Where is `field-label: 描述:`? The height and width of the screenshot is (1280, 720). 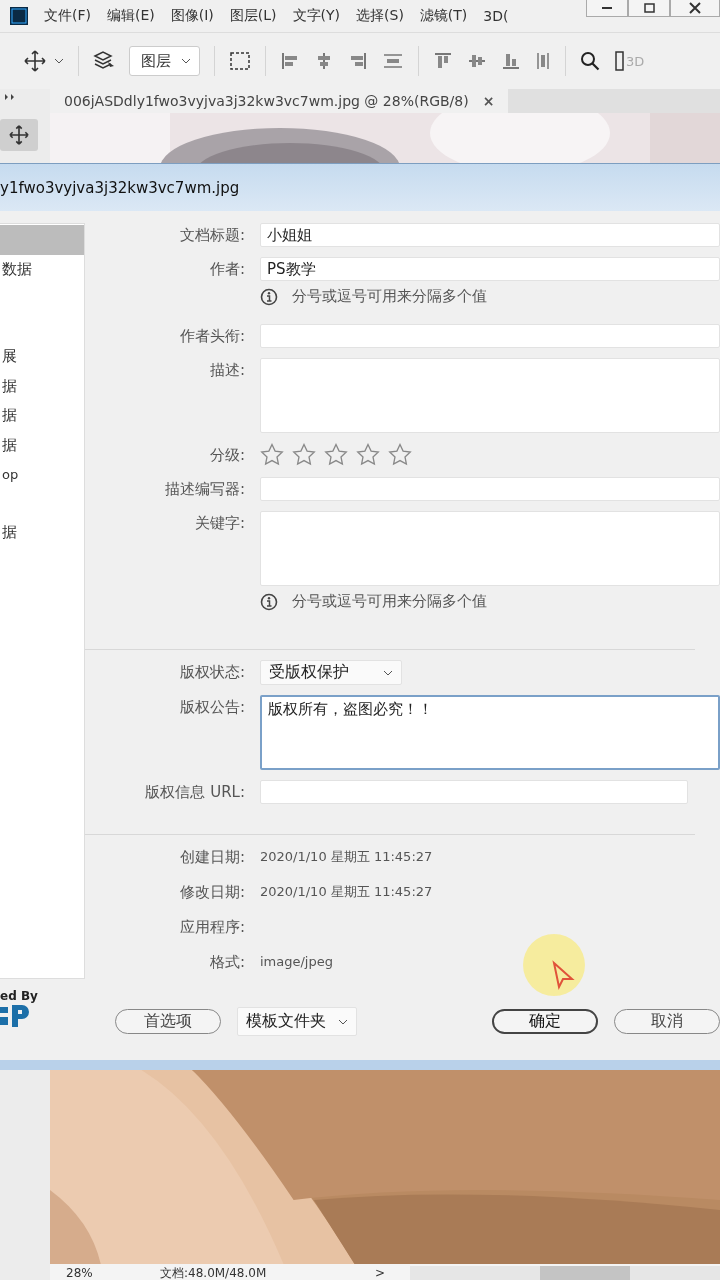 field-label: 描述: is located at coordinates (226, 370).